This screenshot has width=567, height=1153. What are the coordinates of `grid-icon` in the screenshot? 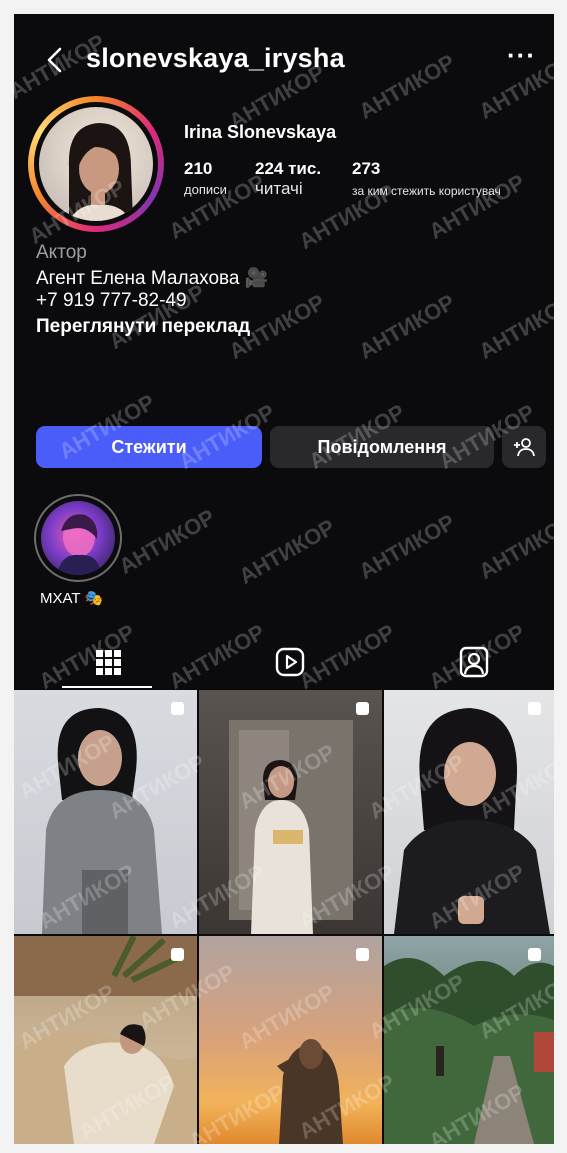 It's located at (108, 662).